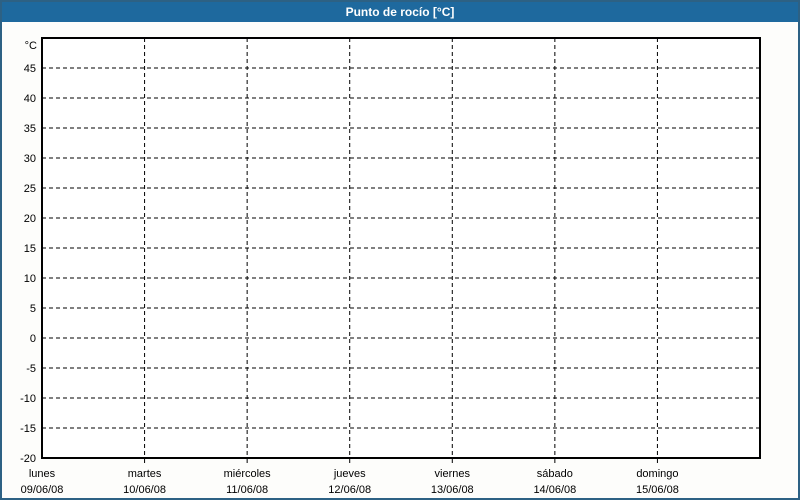 Image resolution: width=800 pixels, height=500 pixels. I want to click on y-tick-label: 20, so click(30, 219).